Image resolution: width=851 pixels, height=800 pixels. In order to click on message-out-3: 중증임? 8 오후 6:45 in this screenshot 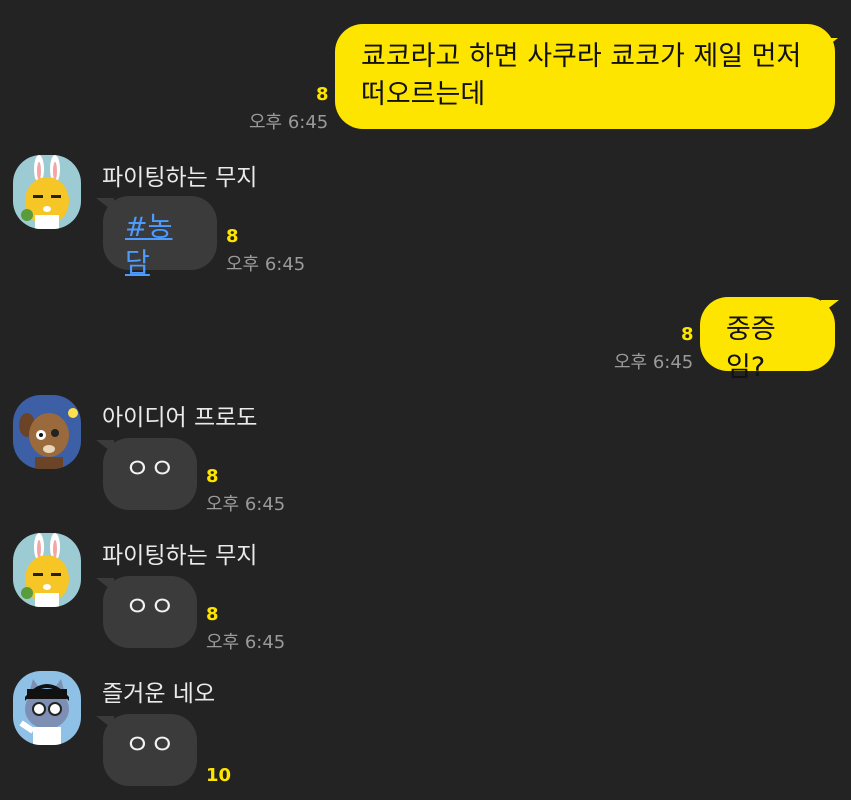, I will do `click(425, 336)`.